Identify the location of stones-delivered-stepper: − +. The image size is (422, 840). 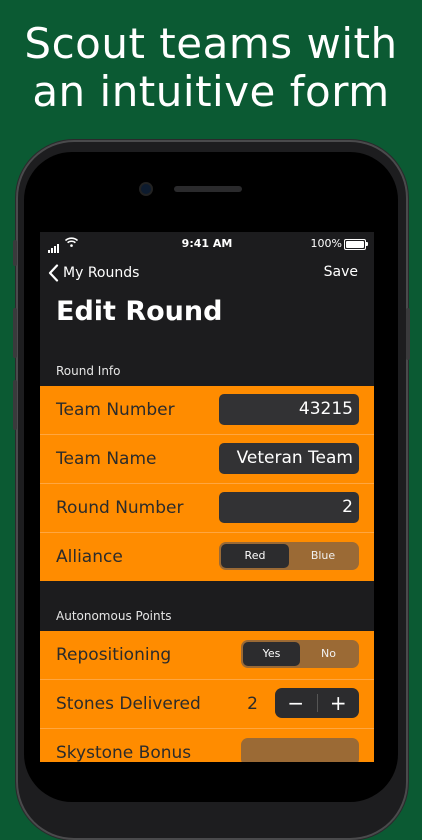
(317, 703).